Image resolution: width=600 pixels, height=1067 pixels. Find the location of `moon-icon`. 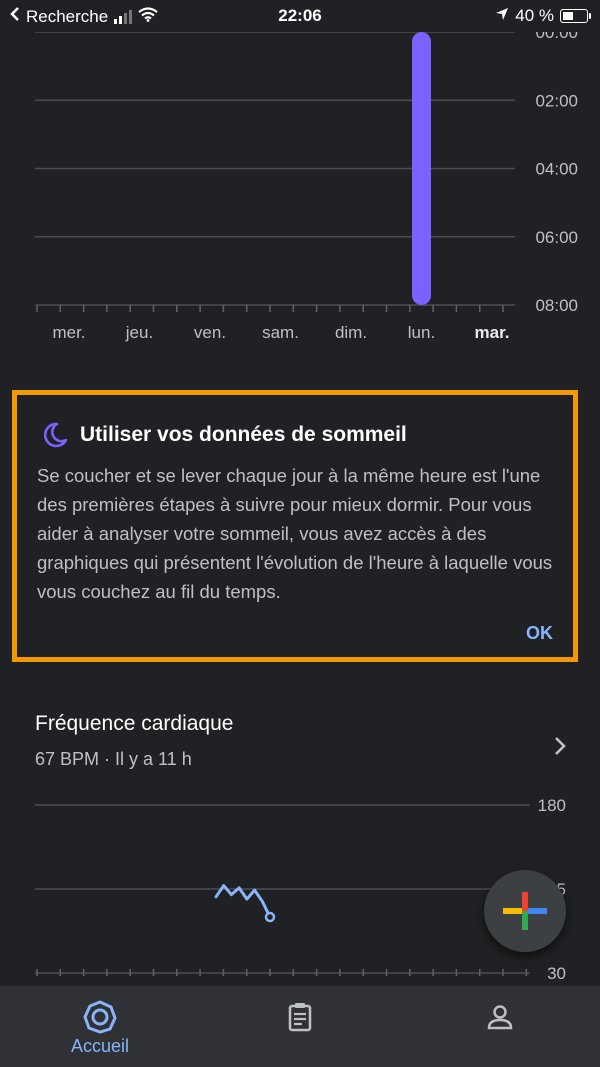

moon-icon is located at coordinates (55, 435).